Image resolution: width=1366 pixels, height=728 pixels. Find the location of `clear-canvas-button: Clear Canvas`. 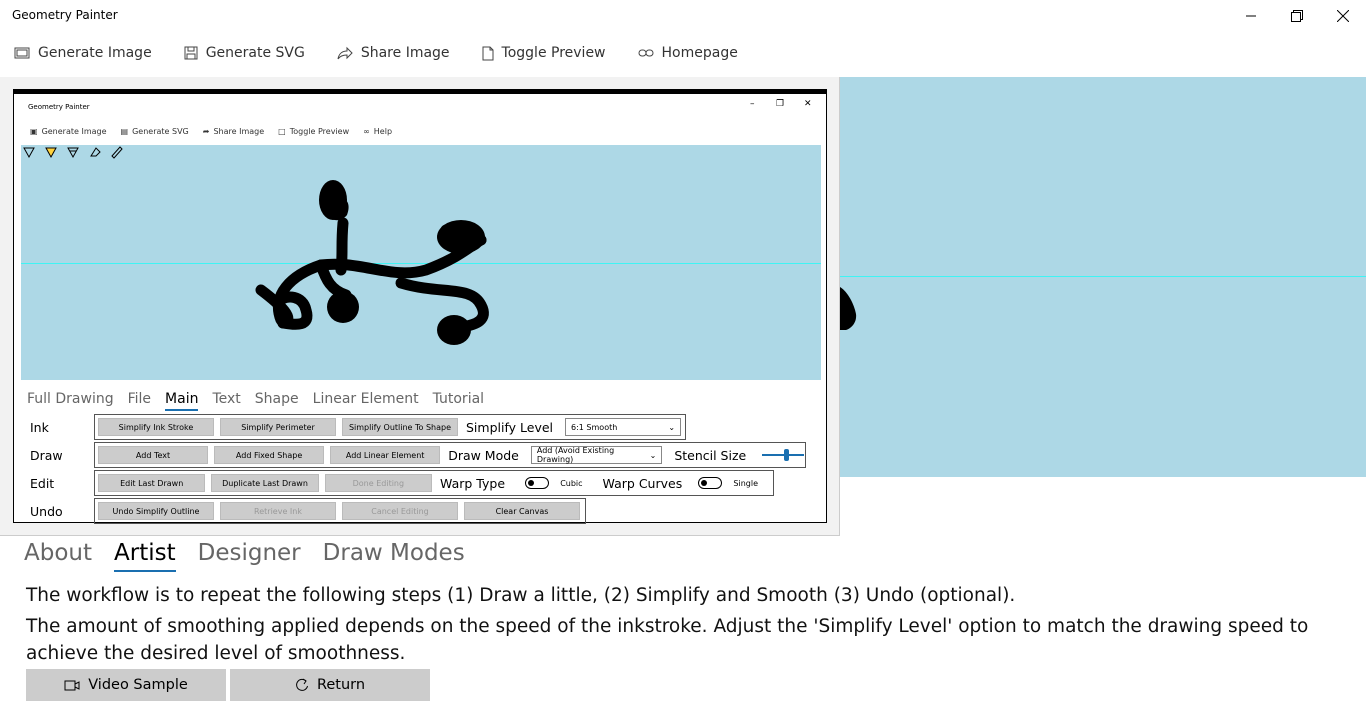

clear-canvas-button: Clear Canvas is located at coordinates (522, 511).